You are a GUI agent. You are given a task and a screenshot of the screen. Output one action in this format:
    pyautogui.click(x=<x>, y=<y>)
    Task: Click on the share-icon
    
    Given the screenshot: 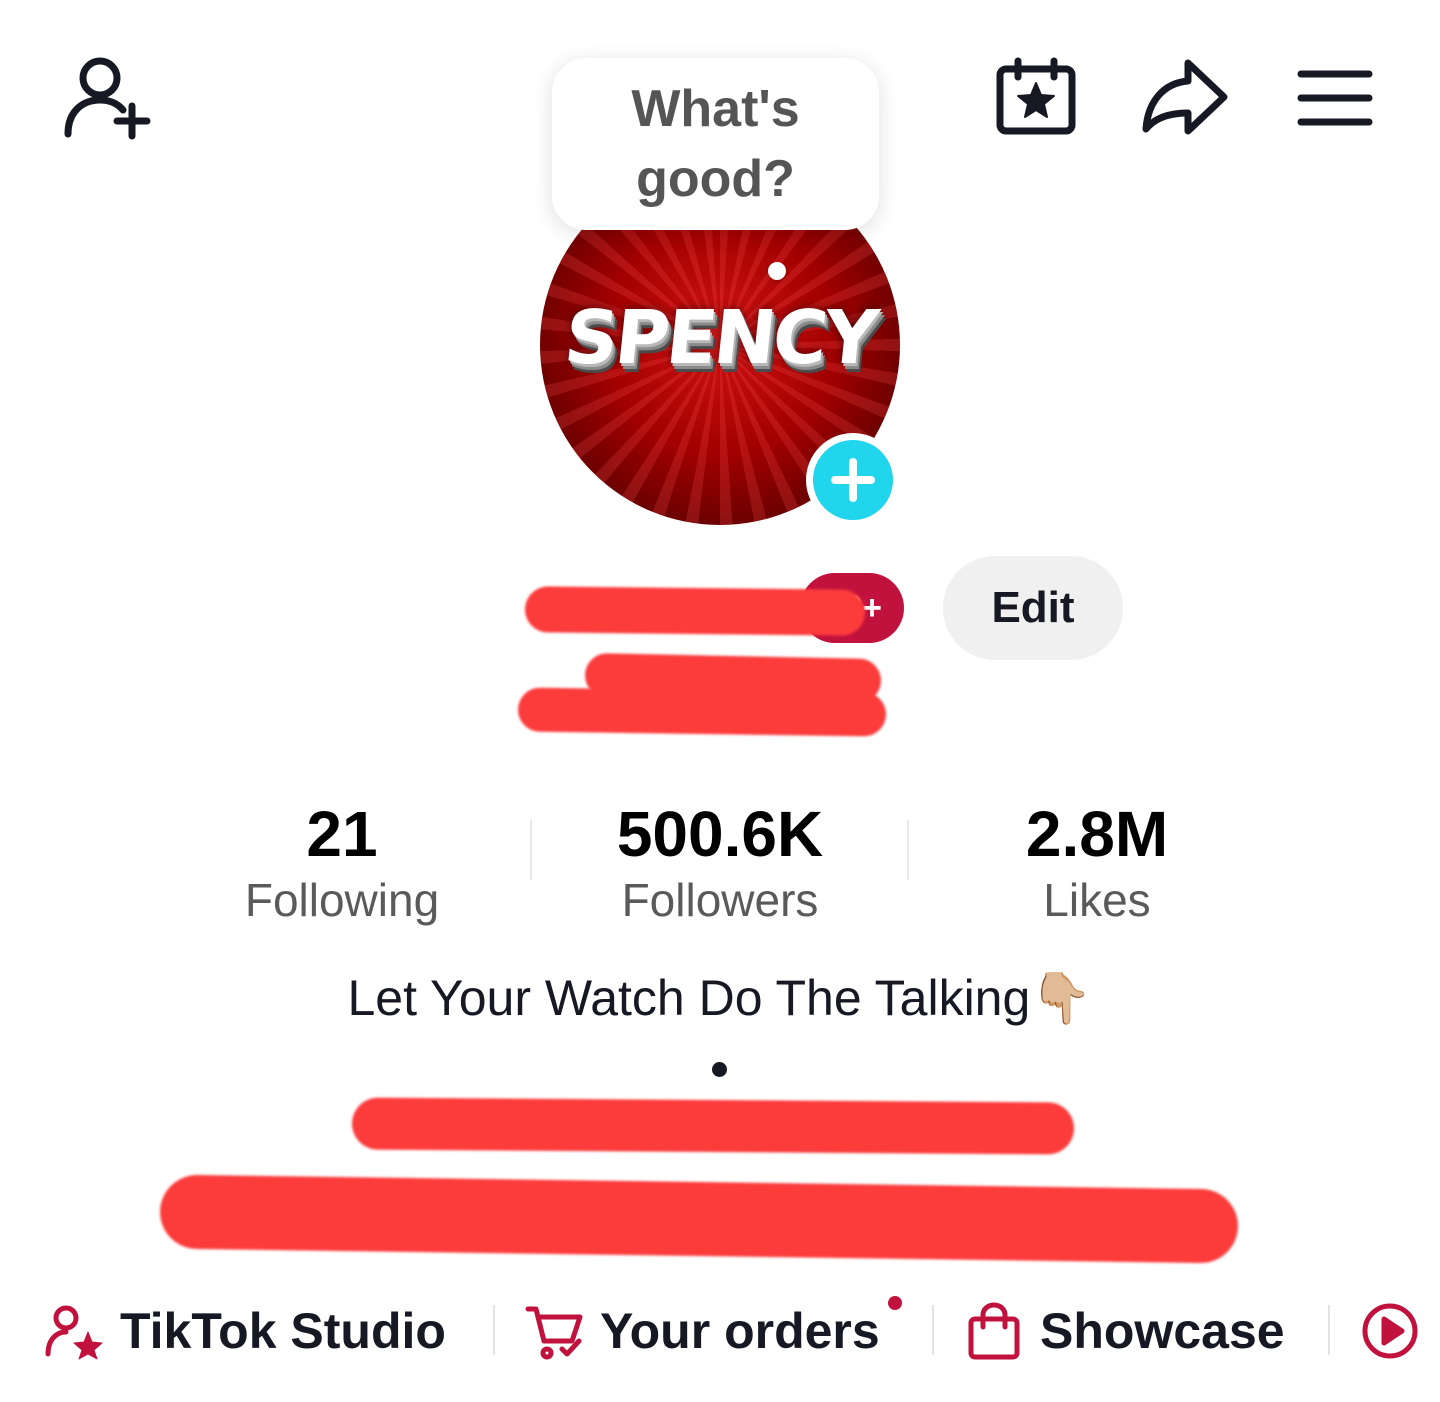 What is the action you would take?
    pyautogui.click(x=1185, y=97)
    